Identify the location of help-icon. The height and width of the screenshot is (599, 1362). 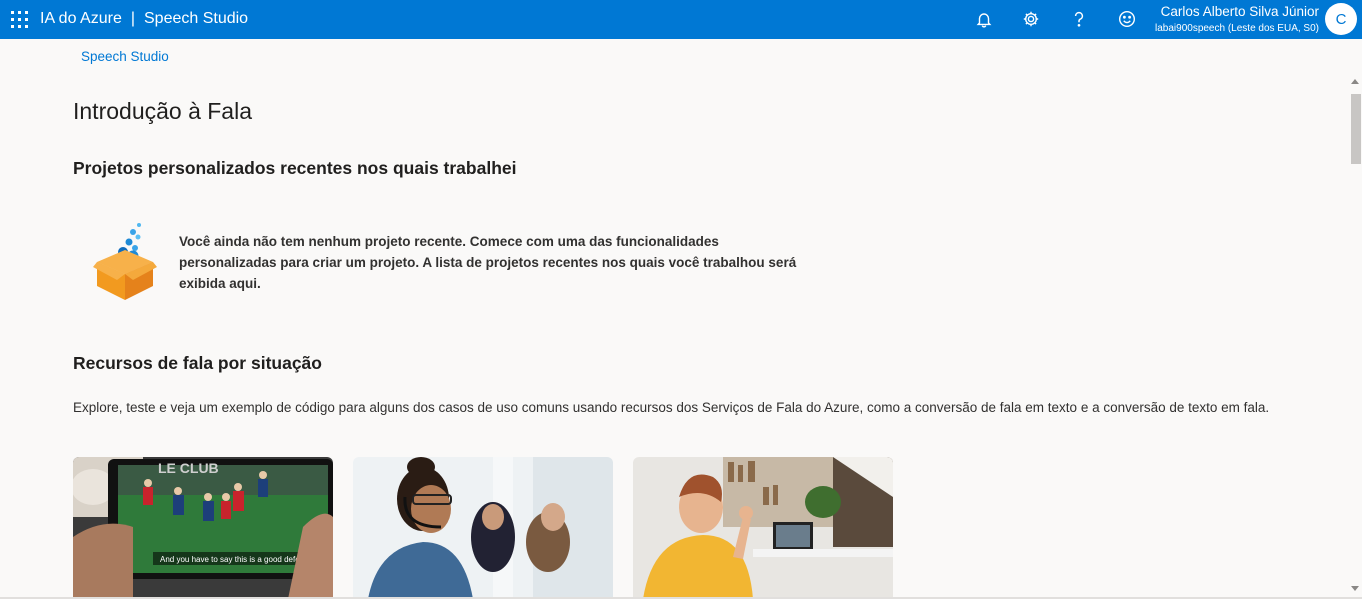
(1079, 19).